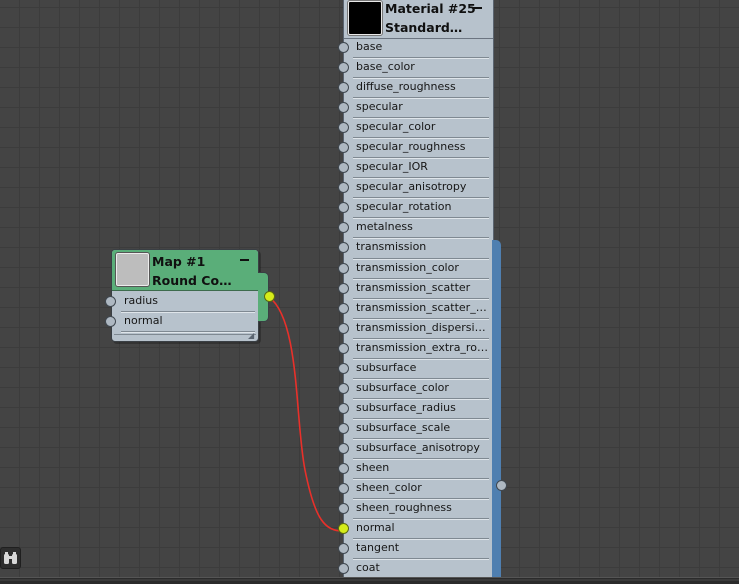 The width and height of the screenshot is (739, 584). What do you see at coordinates (378, 548) in the screenshot?
I see `input-label: tangent` at bounding box center [378, 548].